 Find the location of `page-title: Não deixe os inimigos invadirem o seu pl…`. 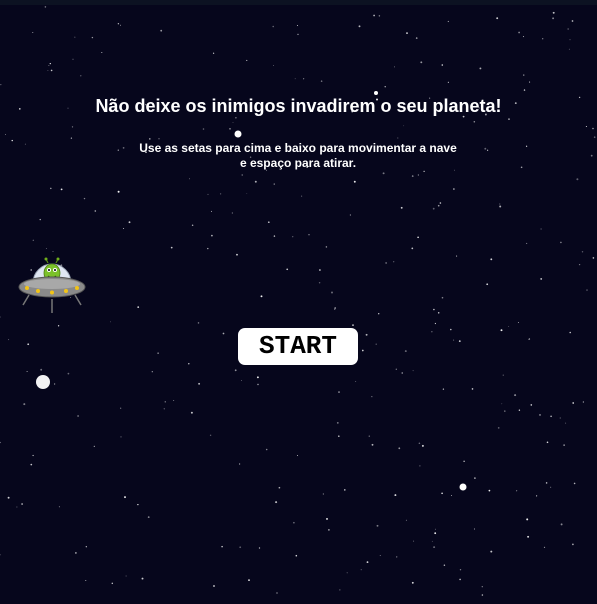

page-title: Não deixe os inimigos invadirem o seu pl… is located at coordinates (298, 106).